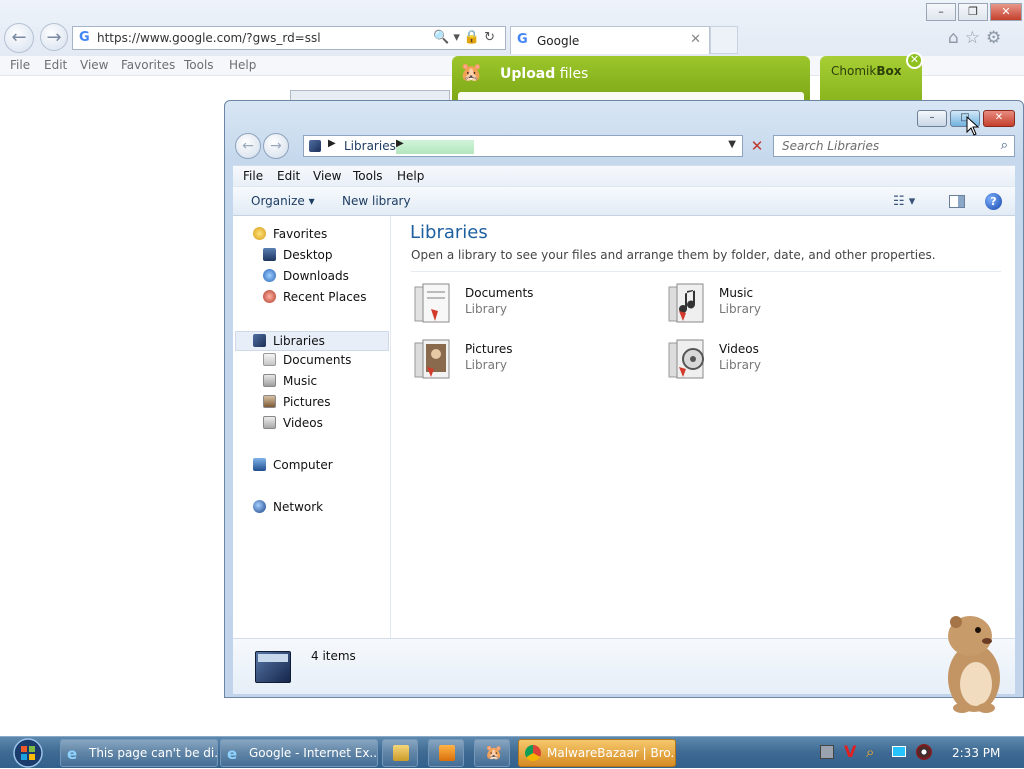  I want to click on browser-menu-file: File, so click(20, 65).